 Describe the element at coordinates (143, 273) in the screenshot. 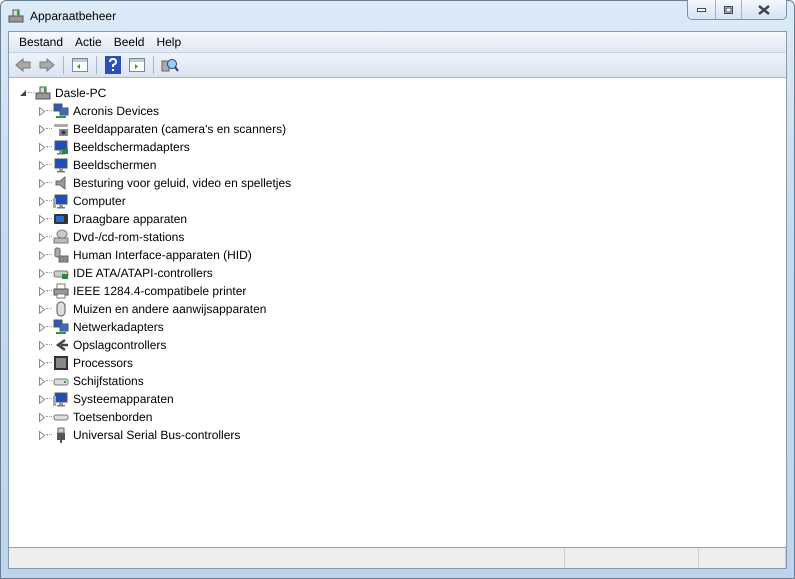

I see `tree-item: IDE ATA/ATAPI-controllers` at that location.